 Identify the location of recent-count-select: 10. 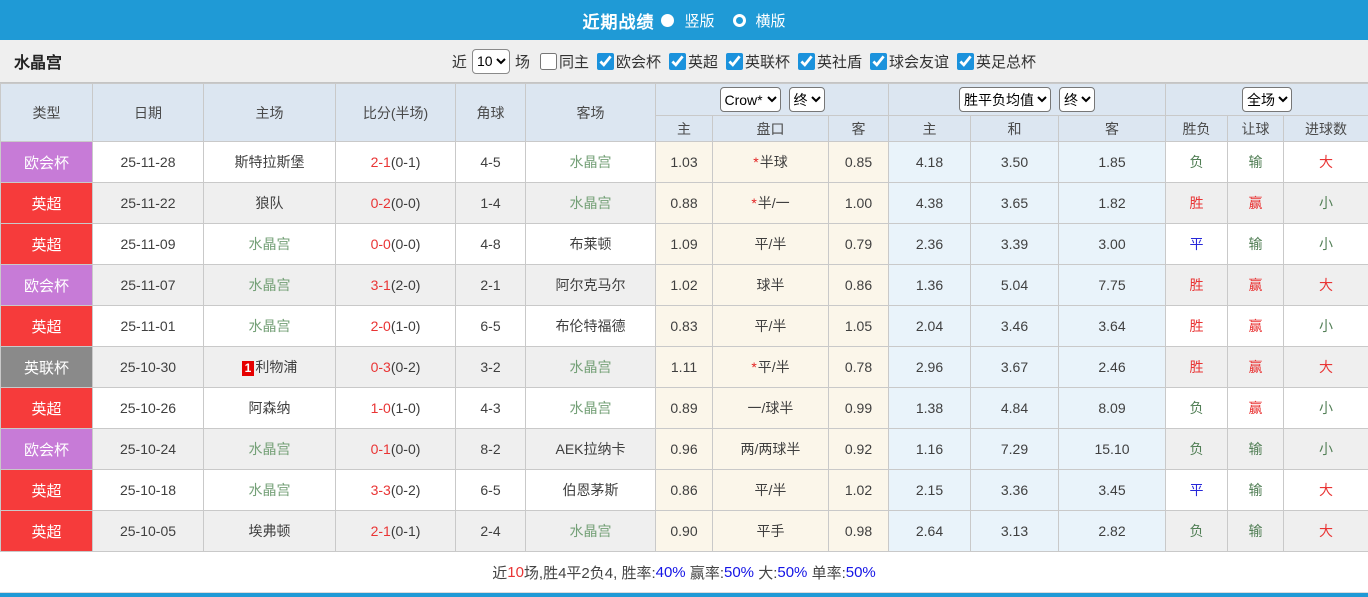
(491, 61).